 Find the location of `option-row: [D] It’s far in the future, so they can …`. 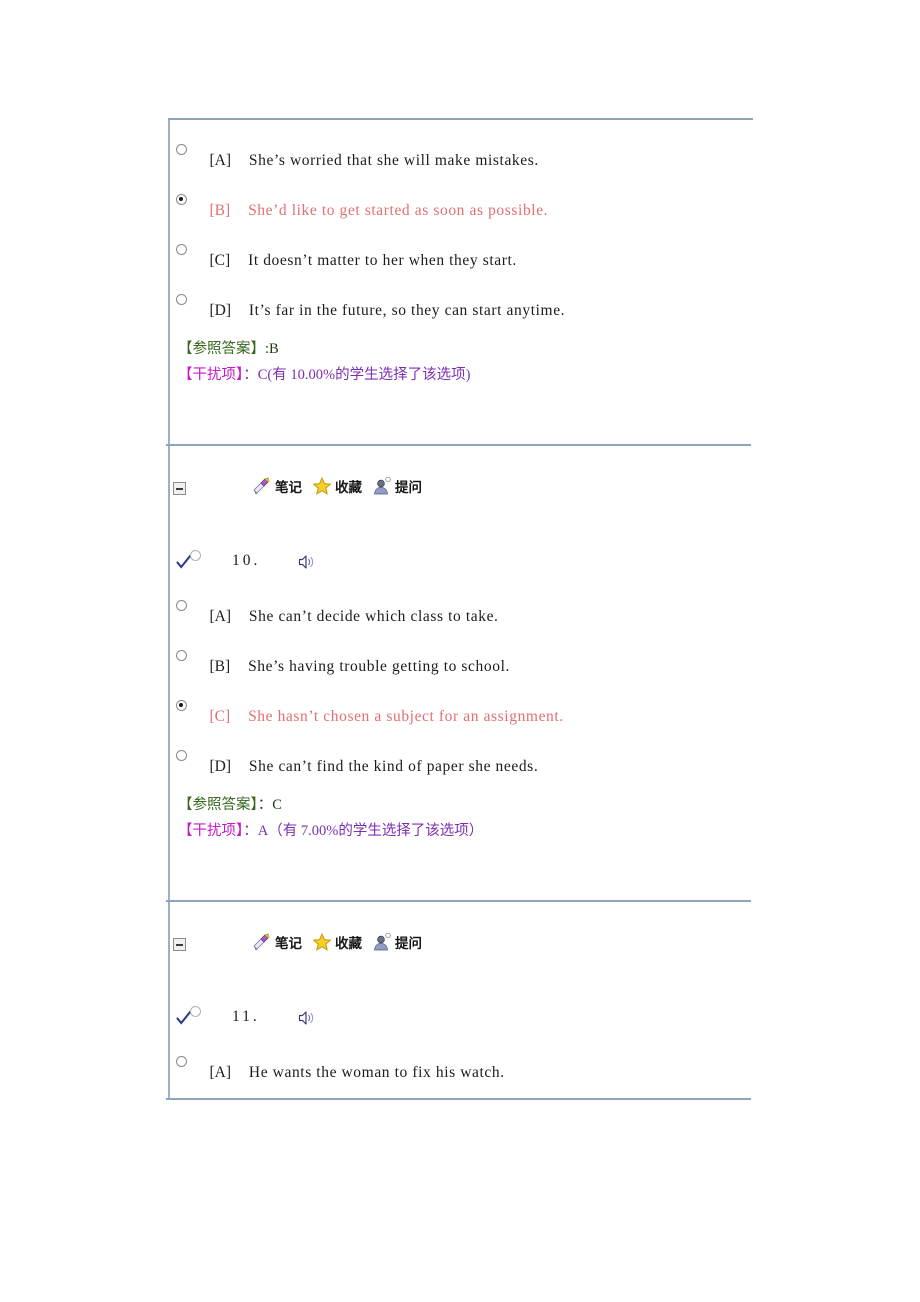

option-row: [D] It’s far in the future, so they can … is located at coordinates (461, 311).